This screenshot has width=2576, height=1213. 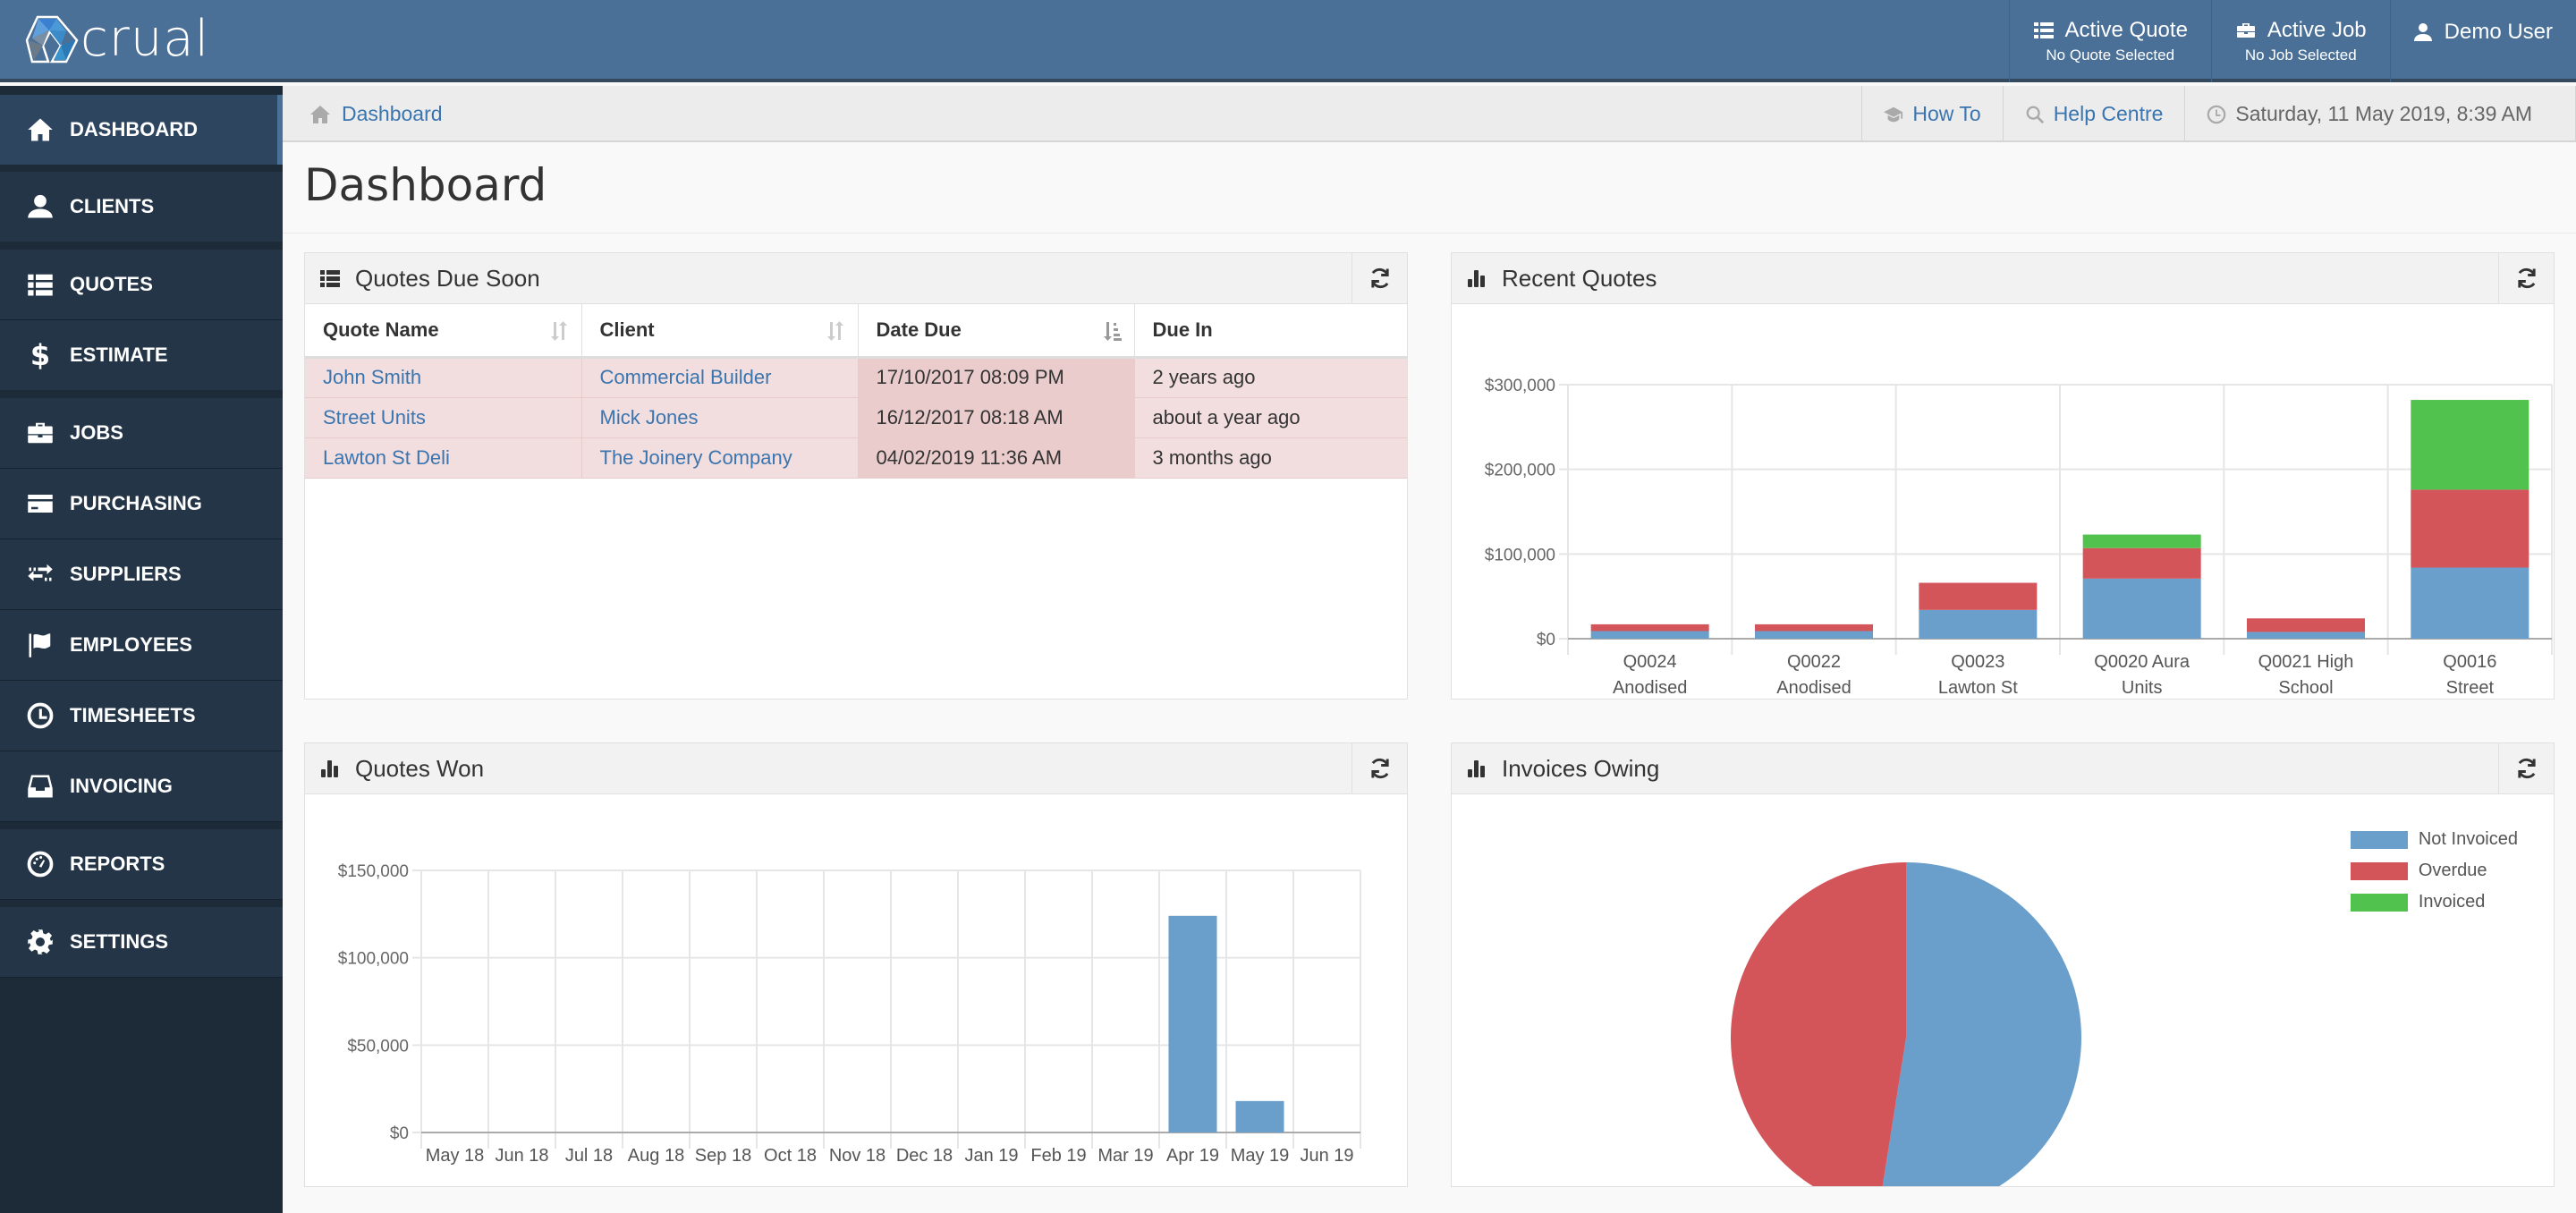 What do you see at coordinates (376, 114) in the screenshot?
I see `breadcrumb-home-link: Dashboard` at bounding box center [376, 114].